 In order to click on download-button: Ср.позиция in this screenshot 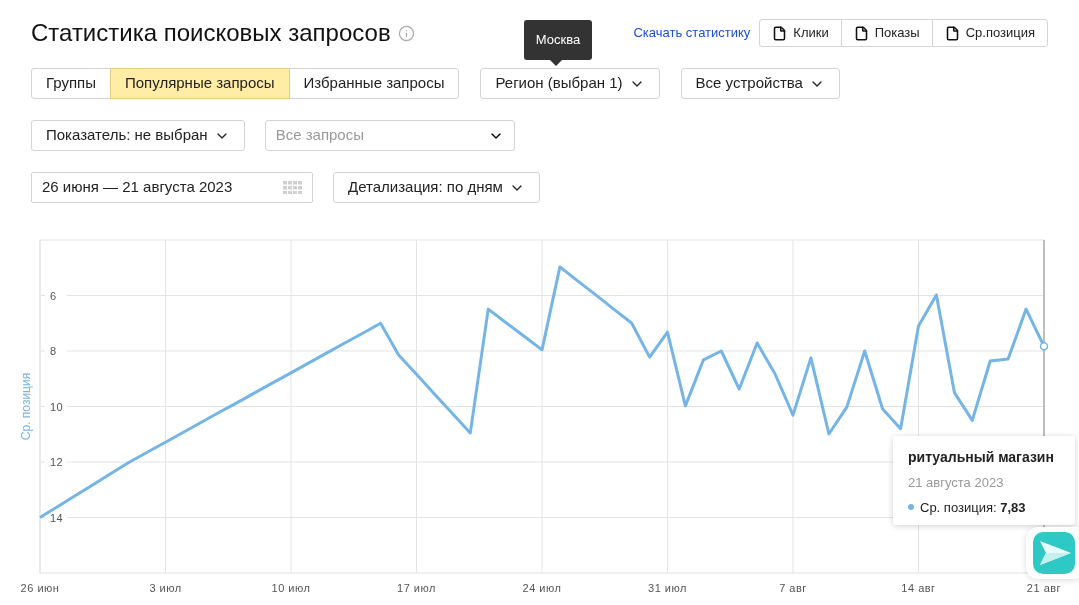, I will do `click(989, 33)`.